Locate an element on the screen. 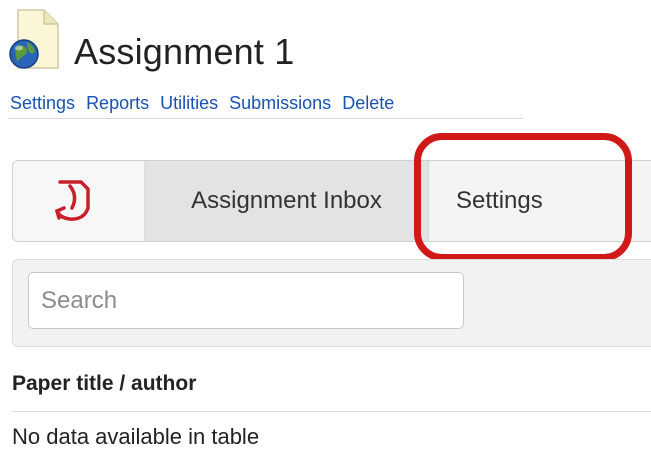 The height and width of the screenshot is (454, 651). utilities-link: Utilities is located at coordinates (189, 103).